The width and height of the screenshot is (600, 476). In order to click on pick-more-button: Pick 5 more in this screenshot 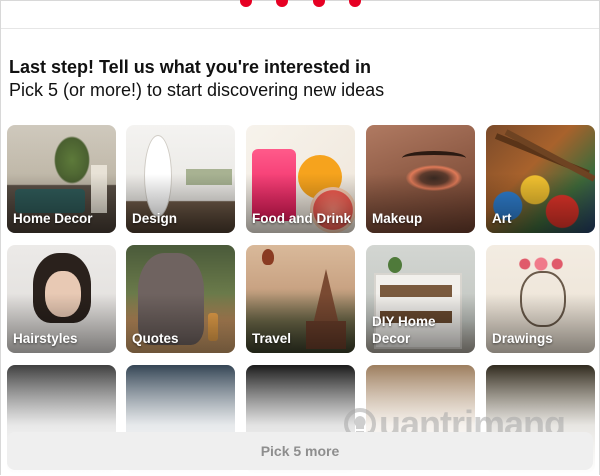, I will do `click(300, 451)`.